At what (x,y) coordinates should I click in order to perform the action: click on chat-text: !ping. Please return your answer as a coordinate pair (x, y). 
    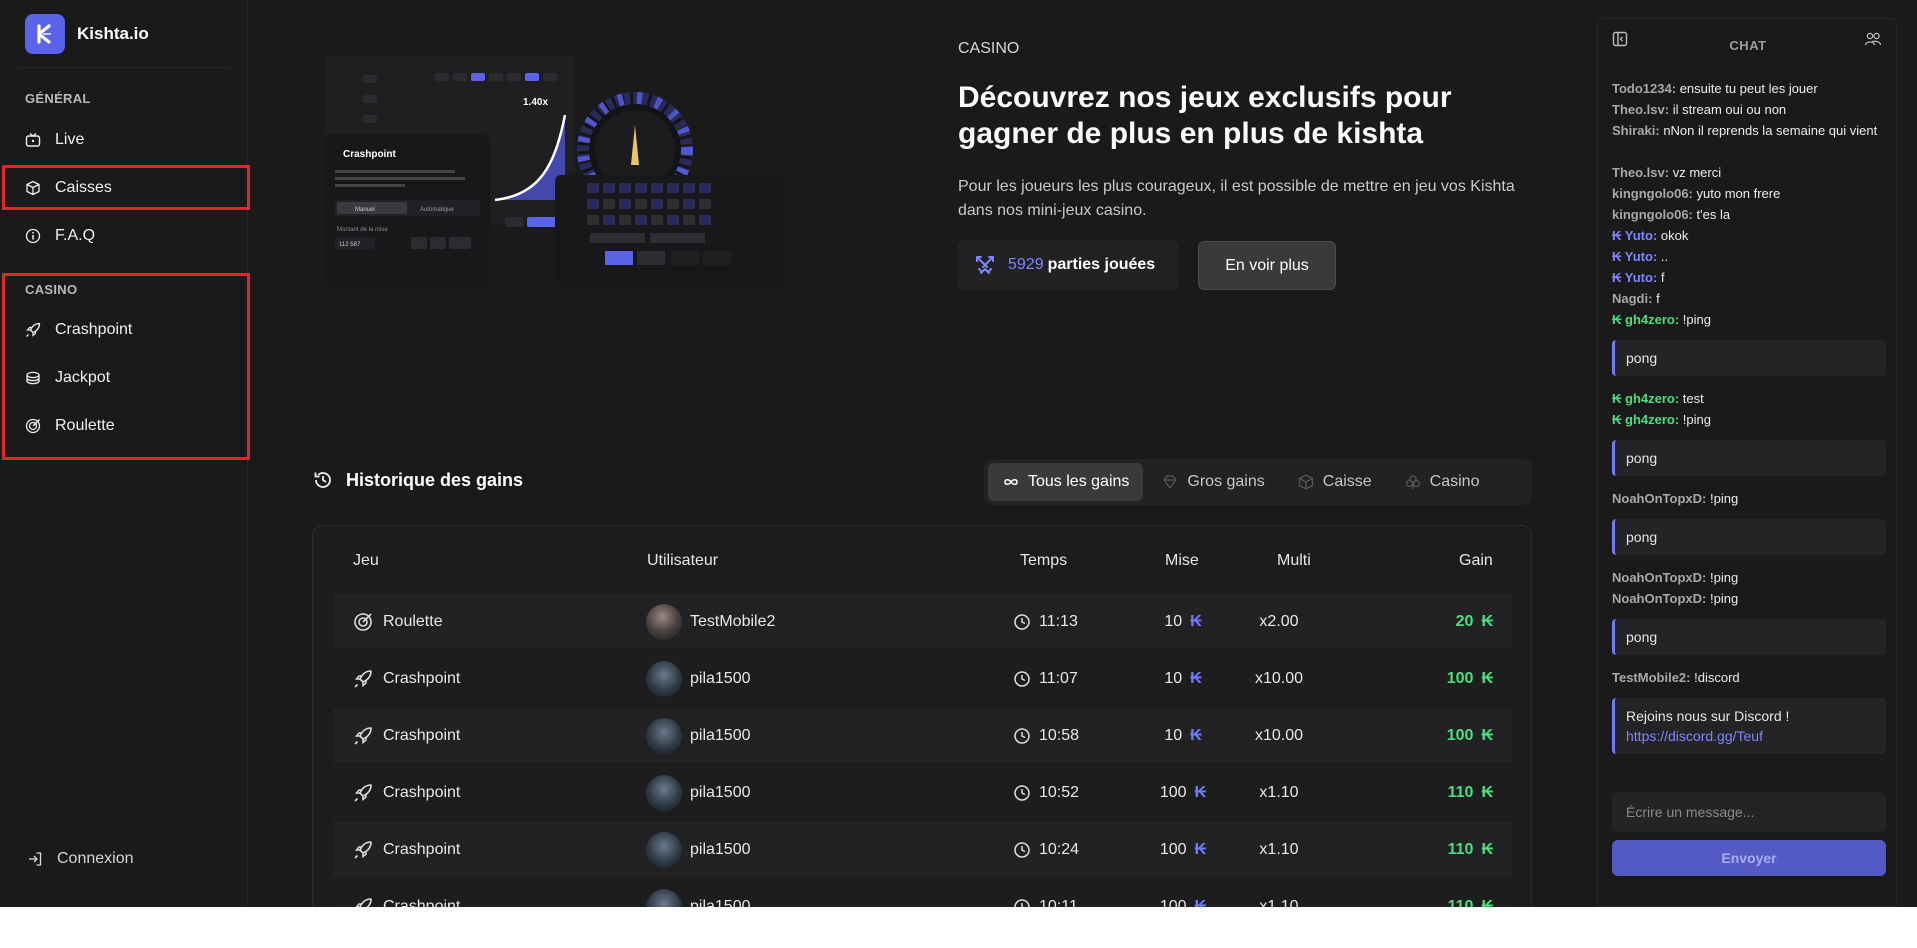
    Looking at the image, I should click on (1696, 419).